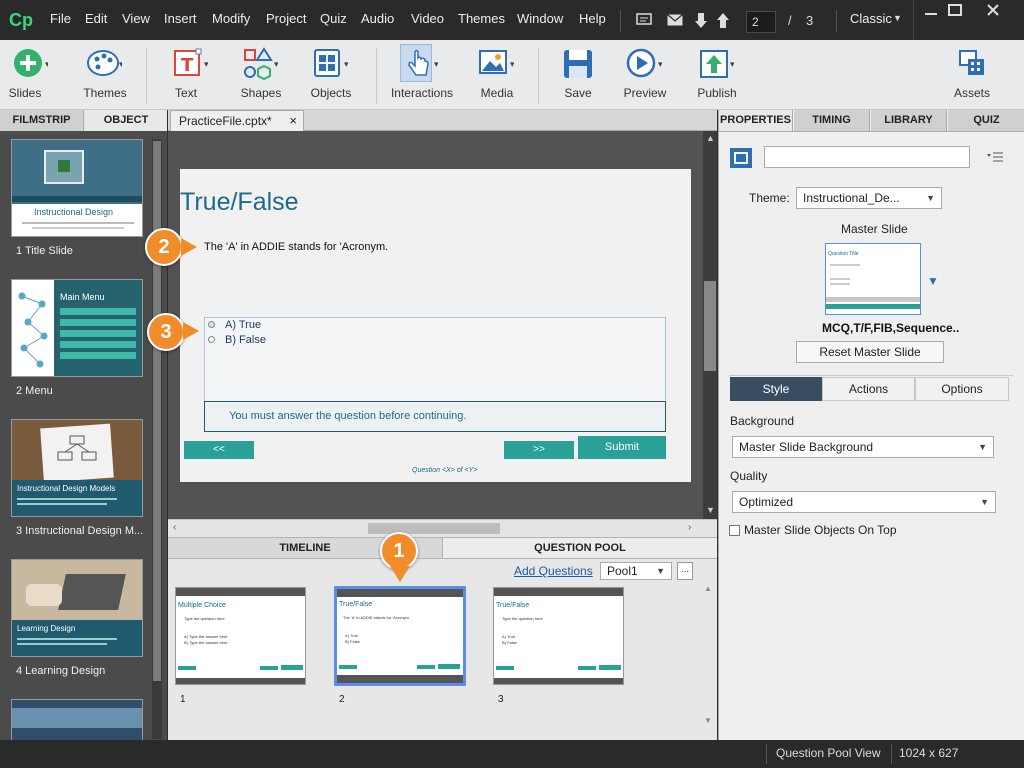 The height and width of the screenshot is (768, 1024). What do you see at coordinates (962, 389) in the screenshot?
I see `subtab-options: Options` at bounding box center [962, 389].